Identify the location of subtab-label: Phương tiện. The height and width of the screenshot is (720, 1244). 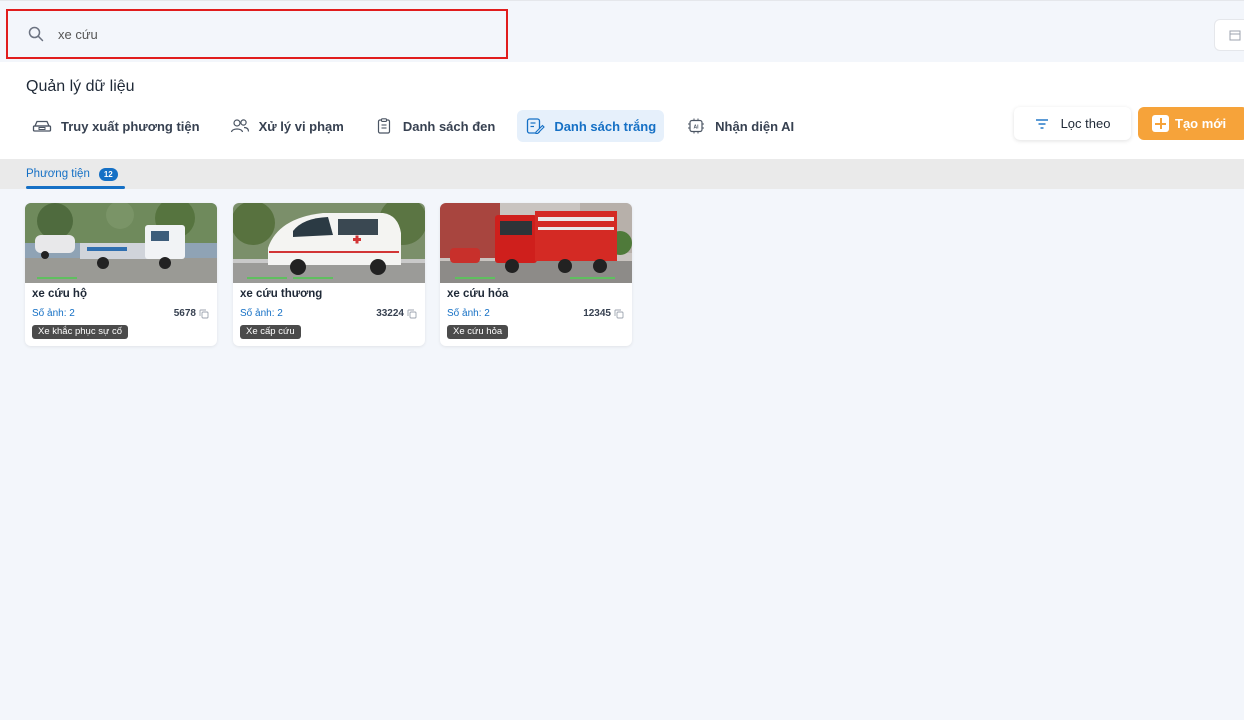
(58, 174).